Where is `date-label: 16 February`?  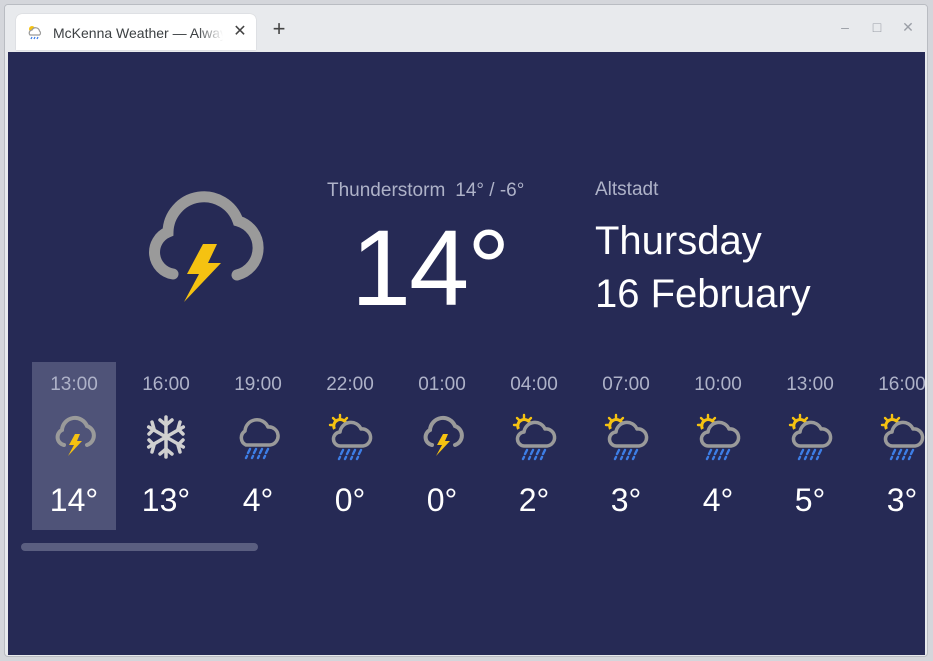
date-label: 16 February is located at coordinates (703, 294).